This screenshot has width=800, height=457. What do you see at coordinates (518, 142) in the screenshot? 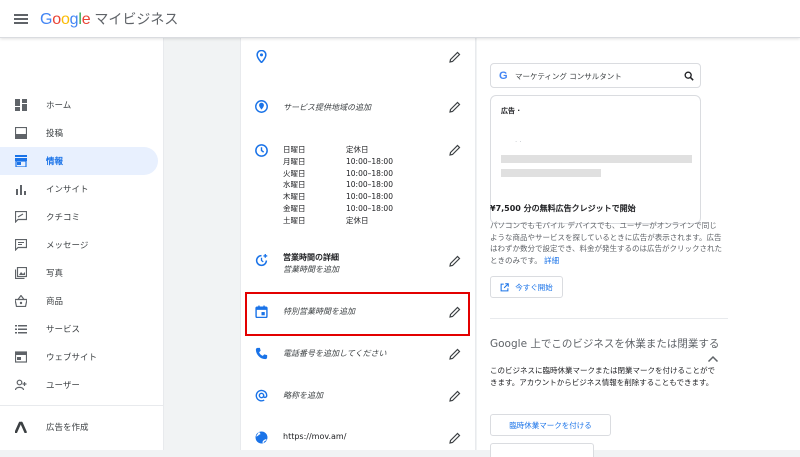
I see `ad-placeholder-dots: · ·` at bounding box center [518, 142].